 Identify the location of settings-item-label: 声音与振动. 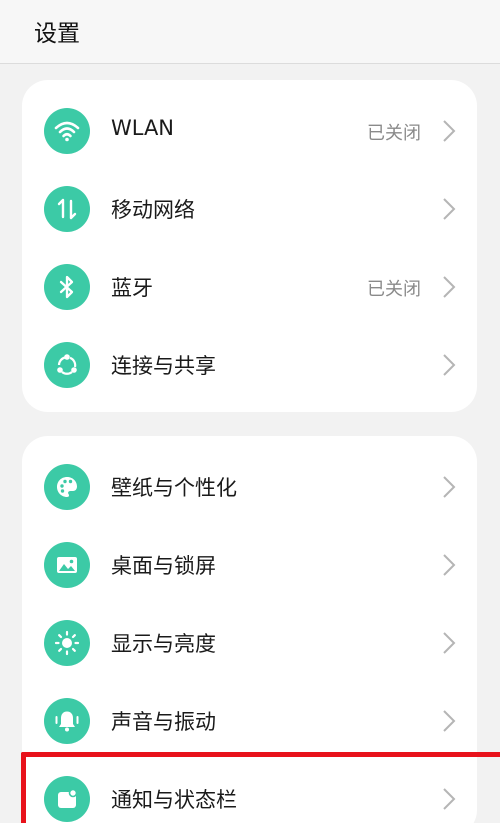
(163, 722).